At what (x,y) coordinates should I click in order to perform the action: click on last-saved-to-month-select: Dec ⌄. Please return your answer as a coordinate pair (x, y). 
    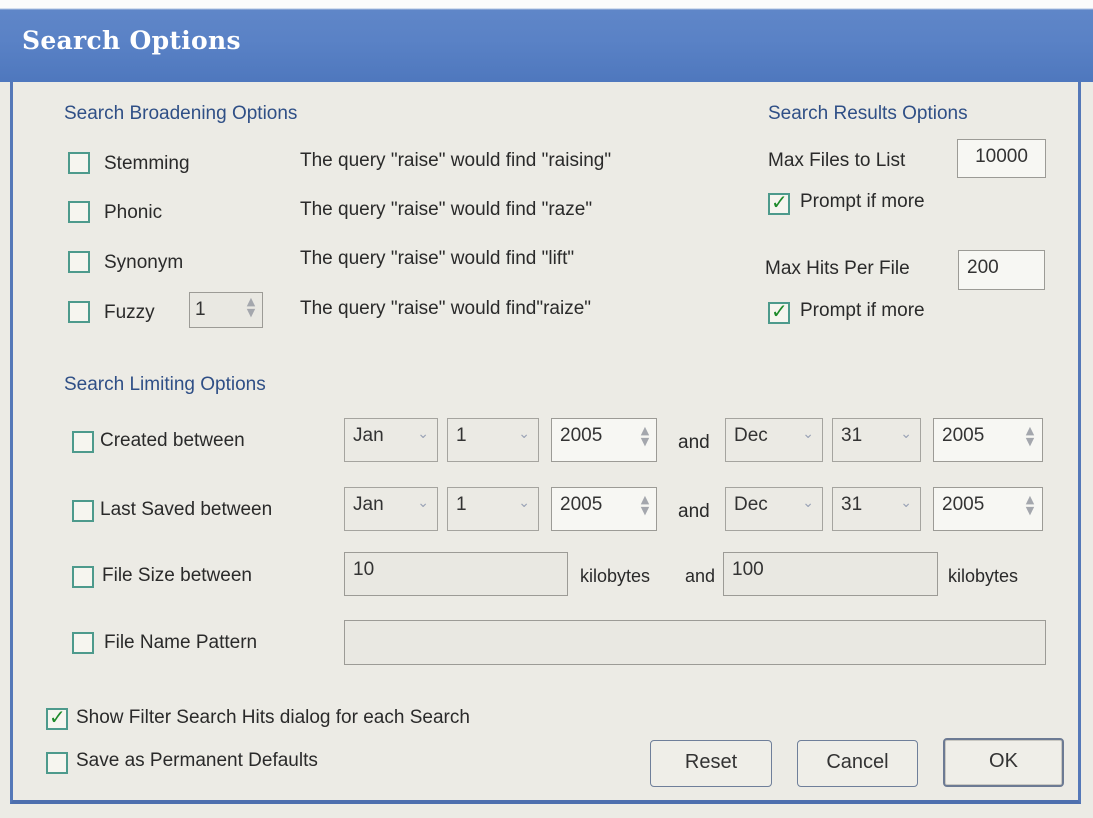
    Looking at the image, I should click on (774, 509).